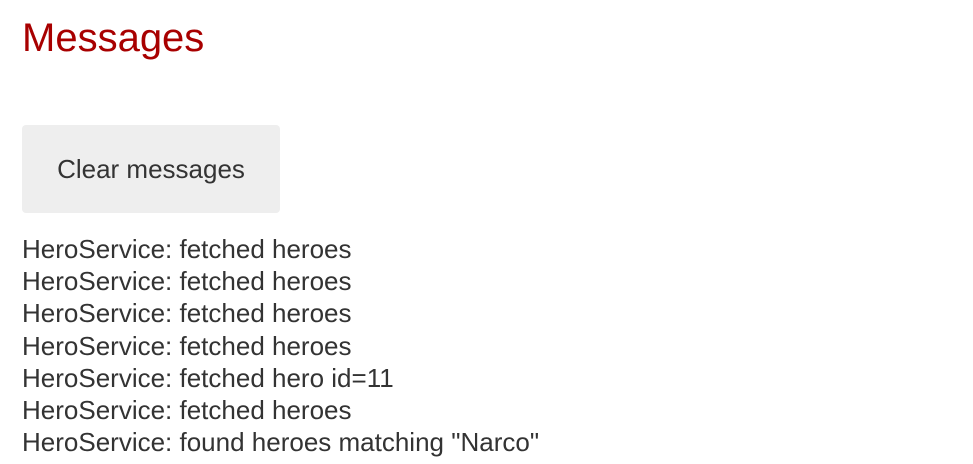 The width and height of the screenshot is (973, 464). I want to click on clear-messages-button: Clear messages, so click(151, 169).